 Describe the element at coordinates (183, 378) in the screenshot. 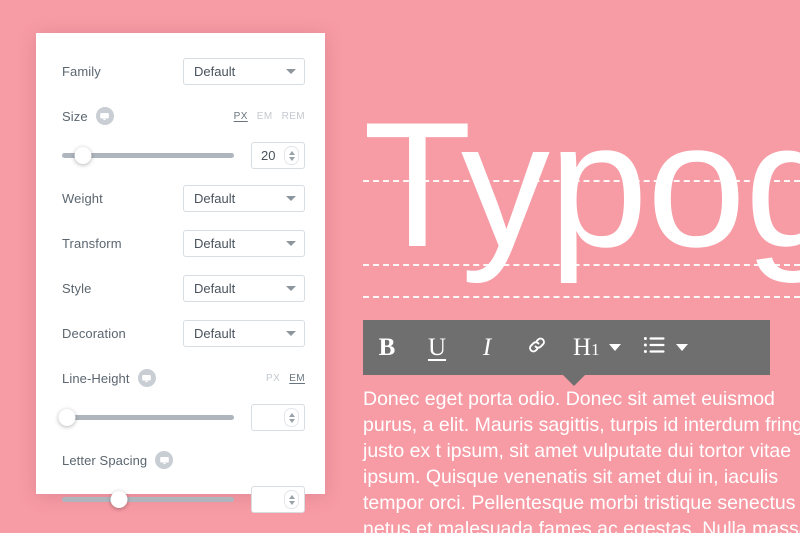

I see `control-row-line-height: Line-Height PX EM` at that location.